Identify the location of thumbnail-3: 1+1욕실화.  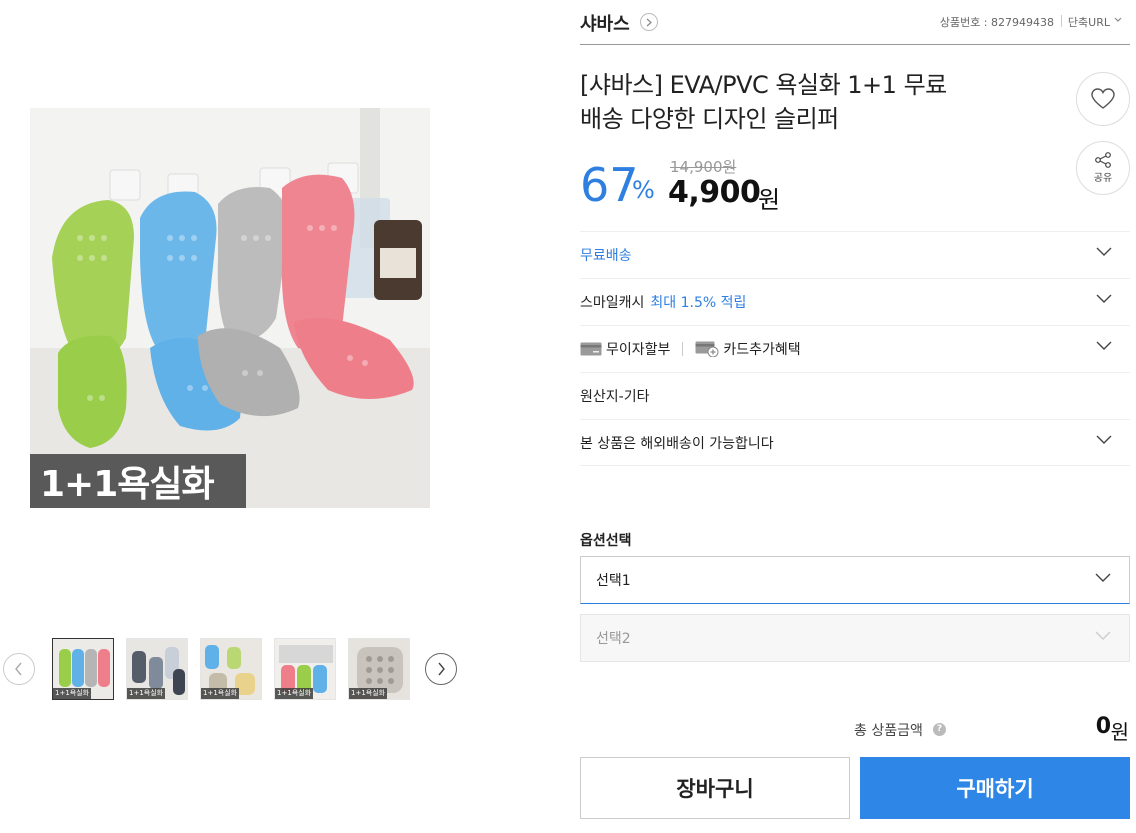
(231, 669).